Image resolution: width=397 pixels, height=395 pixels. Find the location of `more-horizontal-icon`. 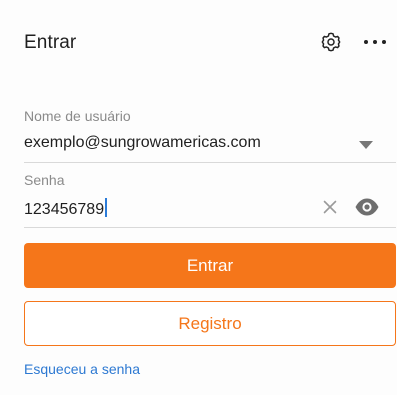

more-horizontal-icon is located at coordinates (375, 42).